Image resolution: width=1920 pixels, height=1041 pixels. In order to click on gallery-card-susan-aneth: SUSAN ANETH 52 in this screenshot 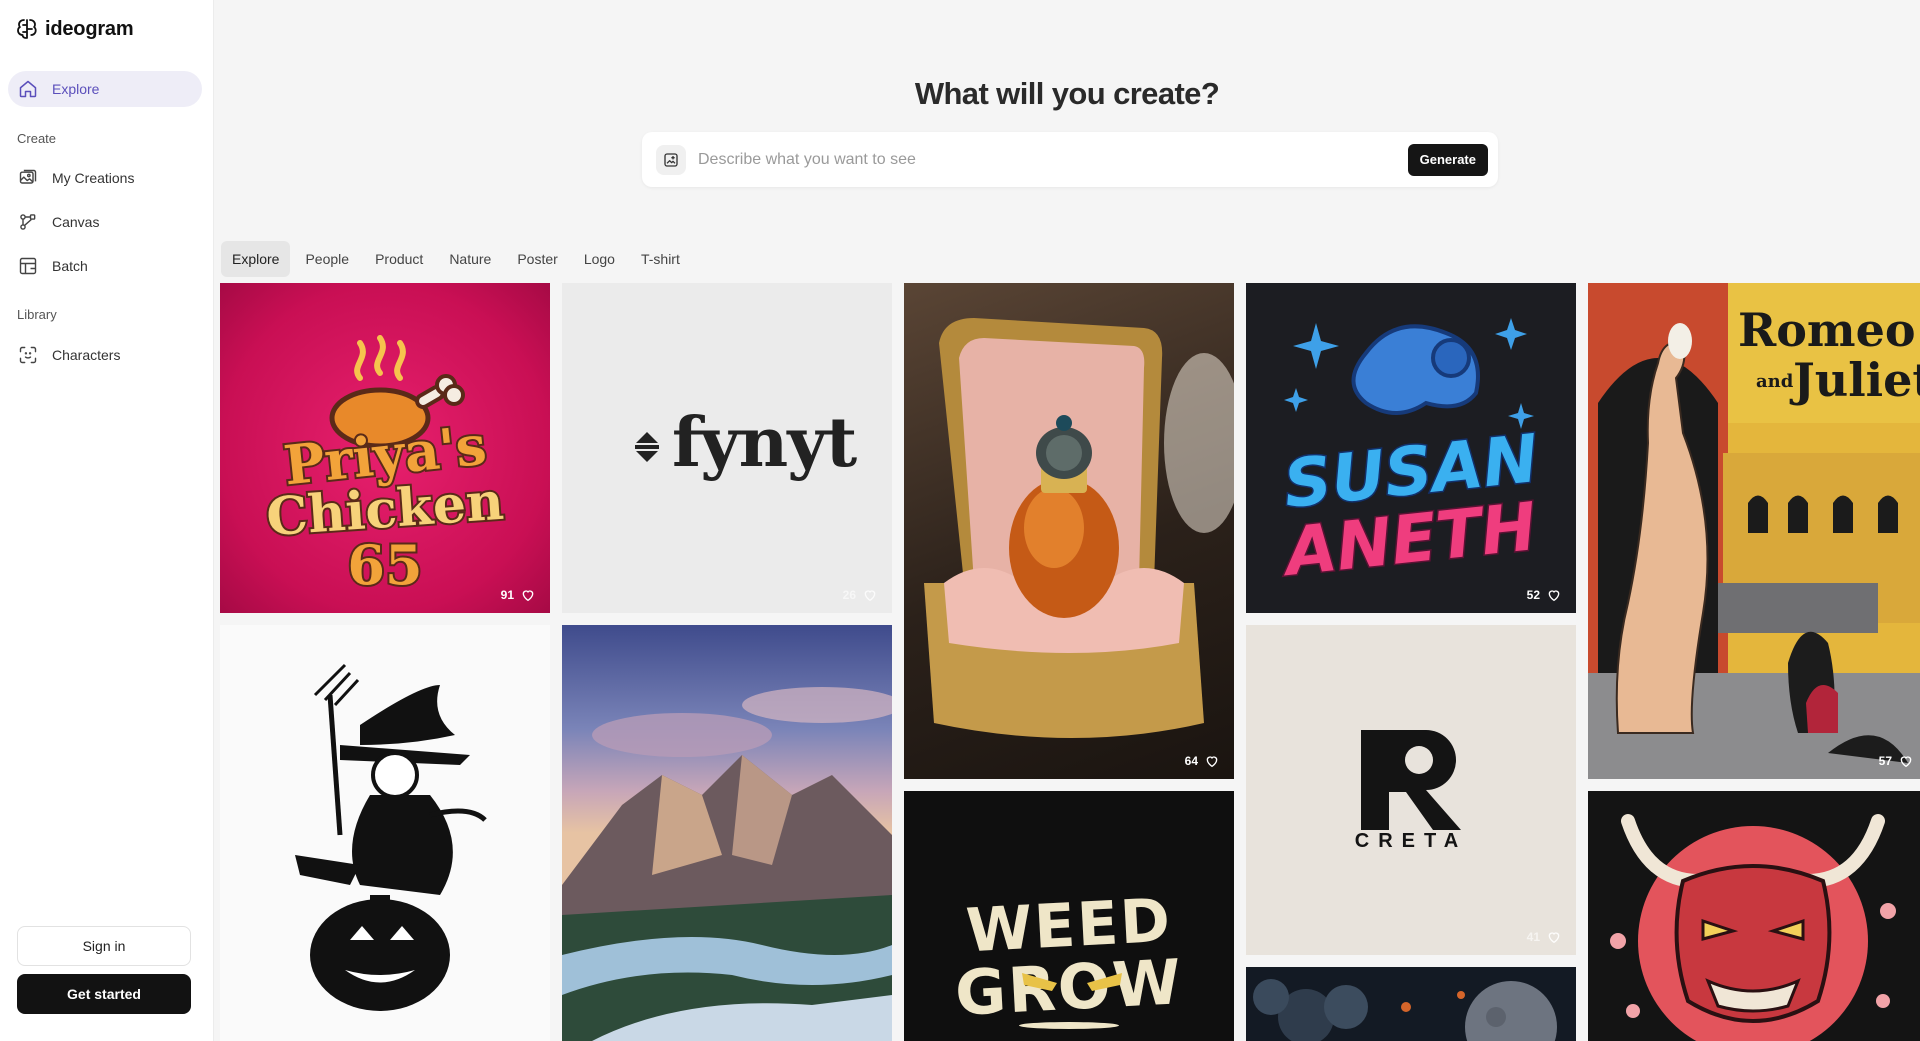, I will do `click(1411, 448)`.